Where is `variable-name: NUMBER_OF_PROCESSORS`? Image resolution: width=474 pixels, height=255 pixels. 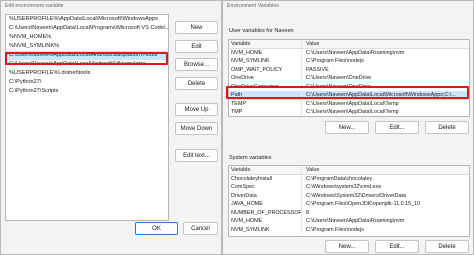 variable-name: NUMBER_OF_PROCESSORS is located at coordinates (266, 212).